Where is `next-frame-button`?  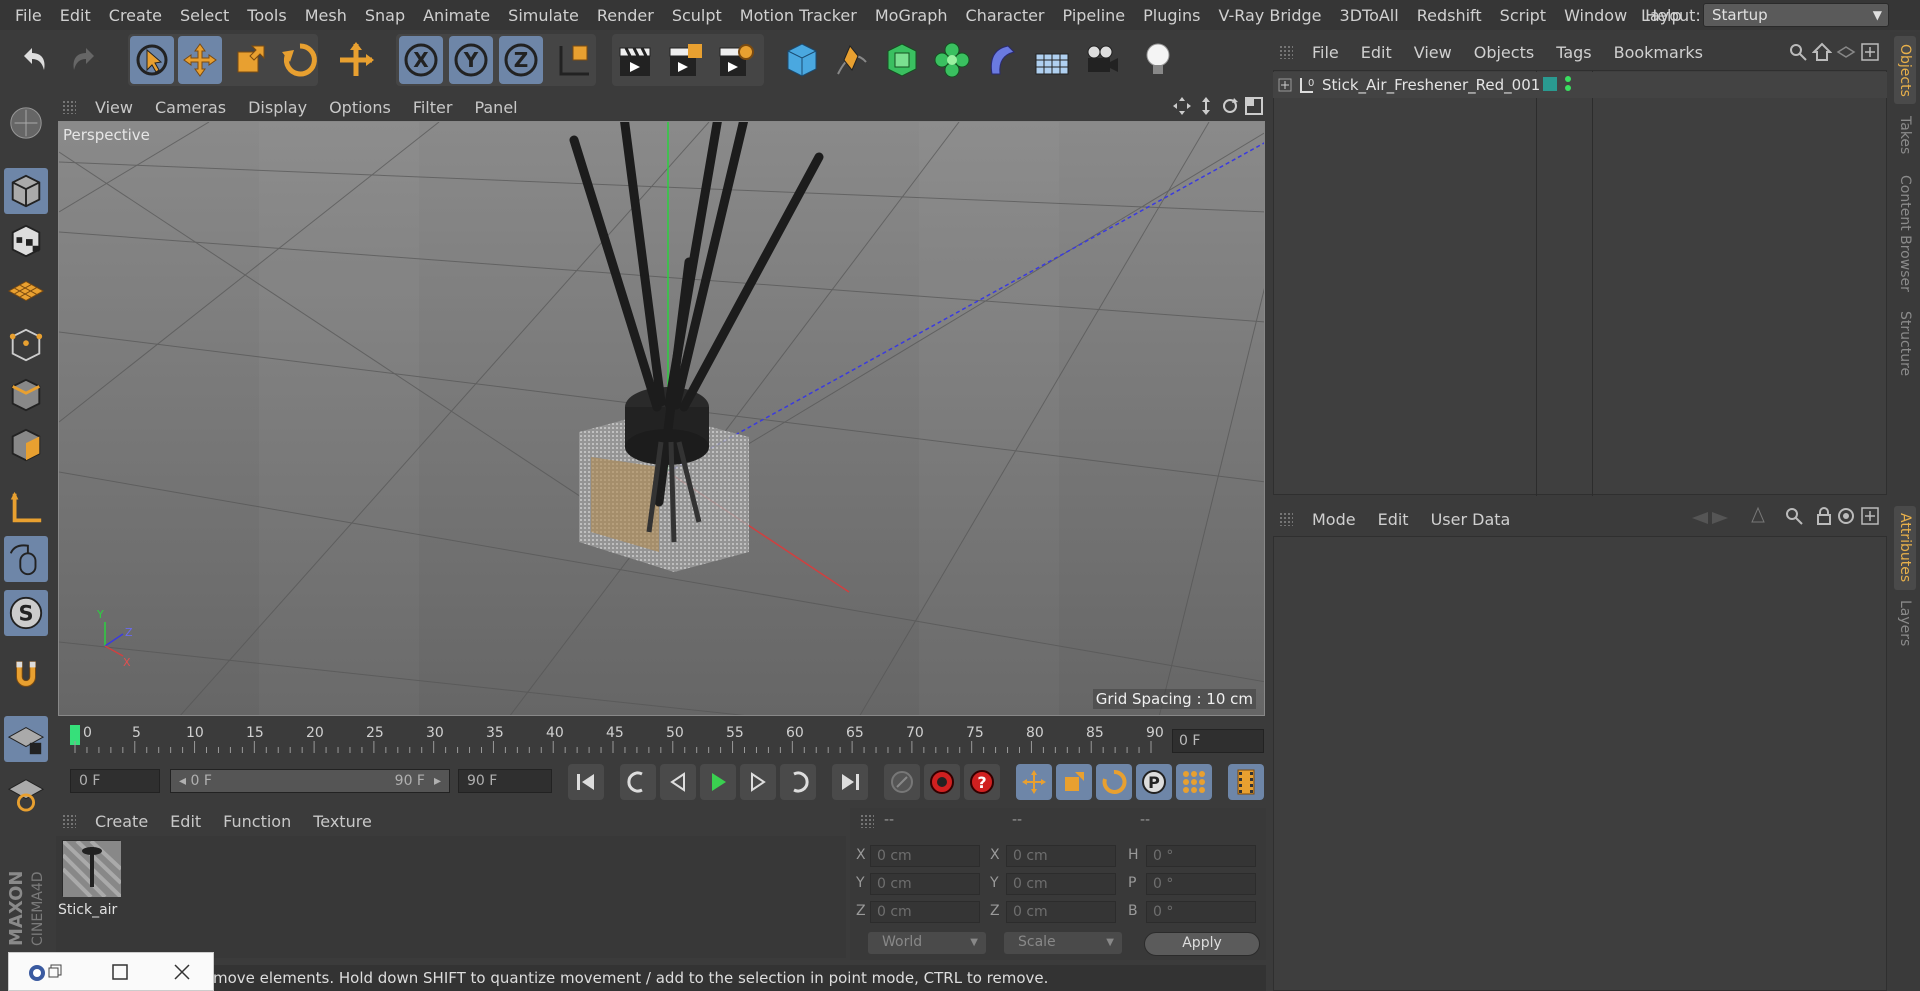 next-frame-button is located at coordinates (758, 782).